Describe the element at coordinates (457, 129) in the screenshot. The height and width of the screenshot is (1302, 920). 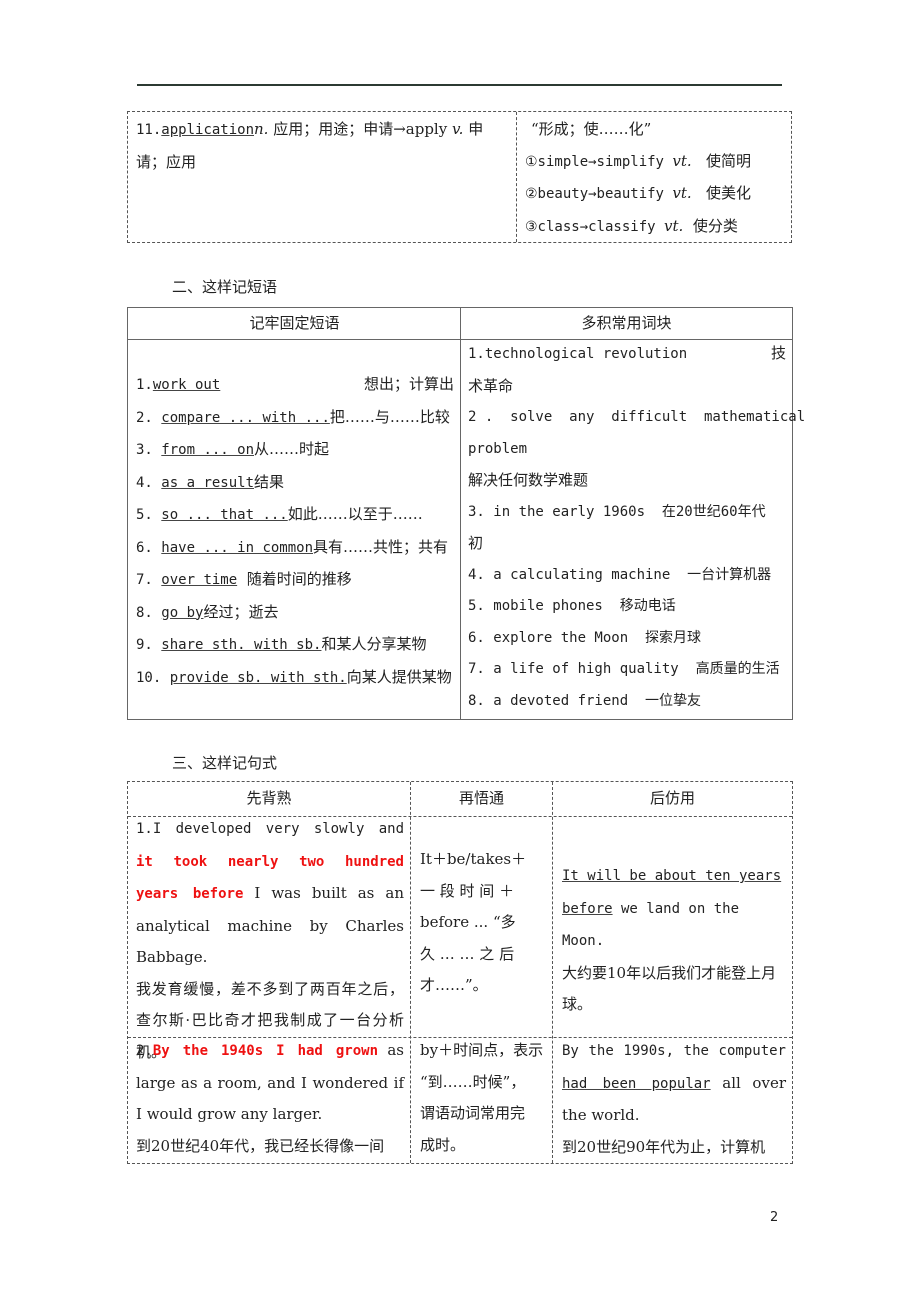
I see `entry-pos2: v.` at that location.